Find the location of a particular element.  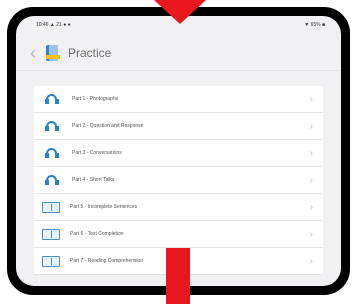

list-item-label: Part 2 - Question and Response is located at coordinates (108, 126).